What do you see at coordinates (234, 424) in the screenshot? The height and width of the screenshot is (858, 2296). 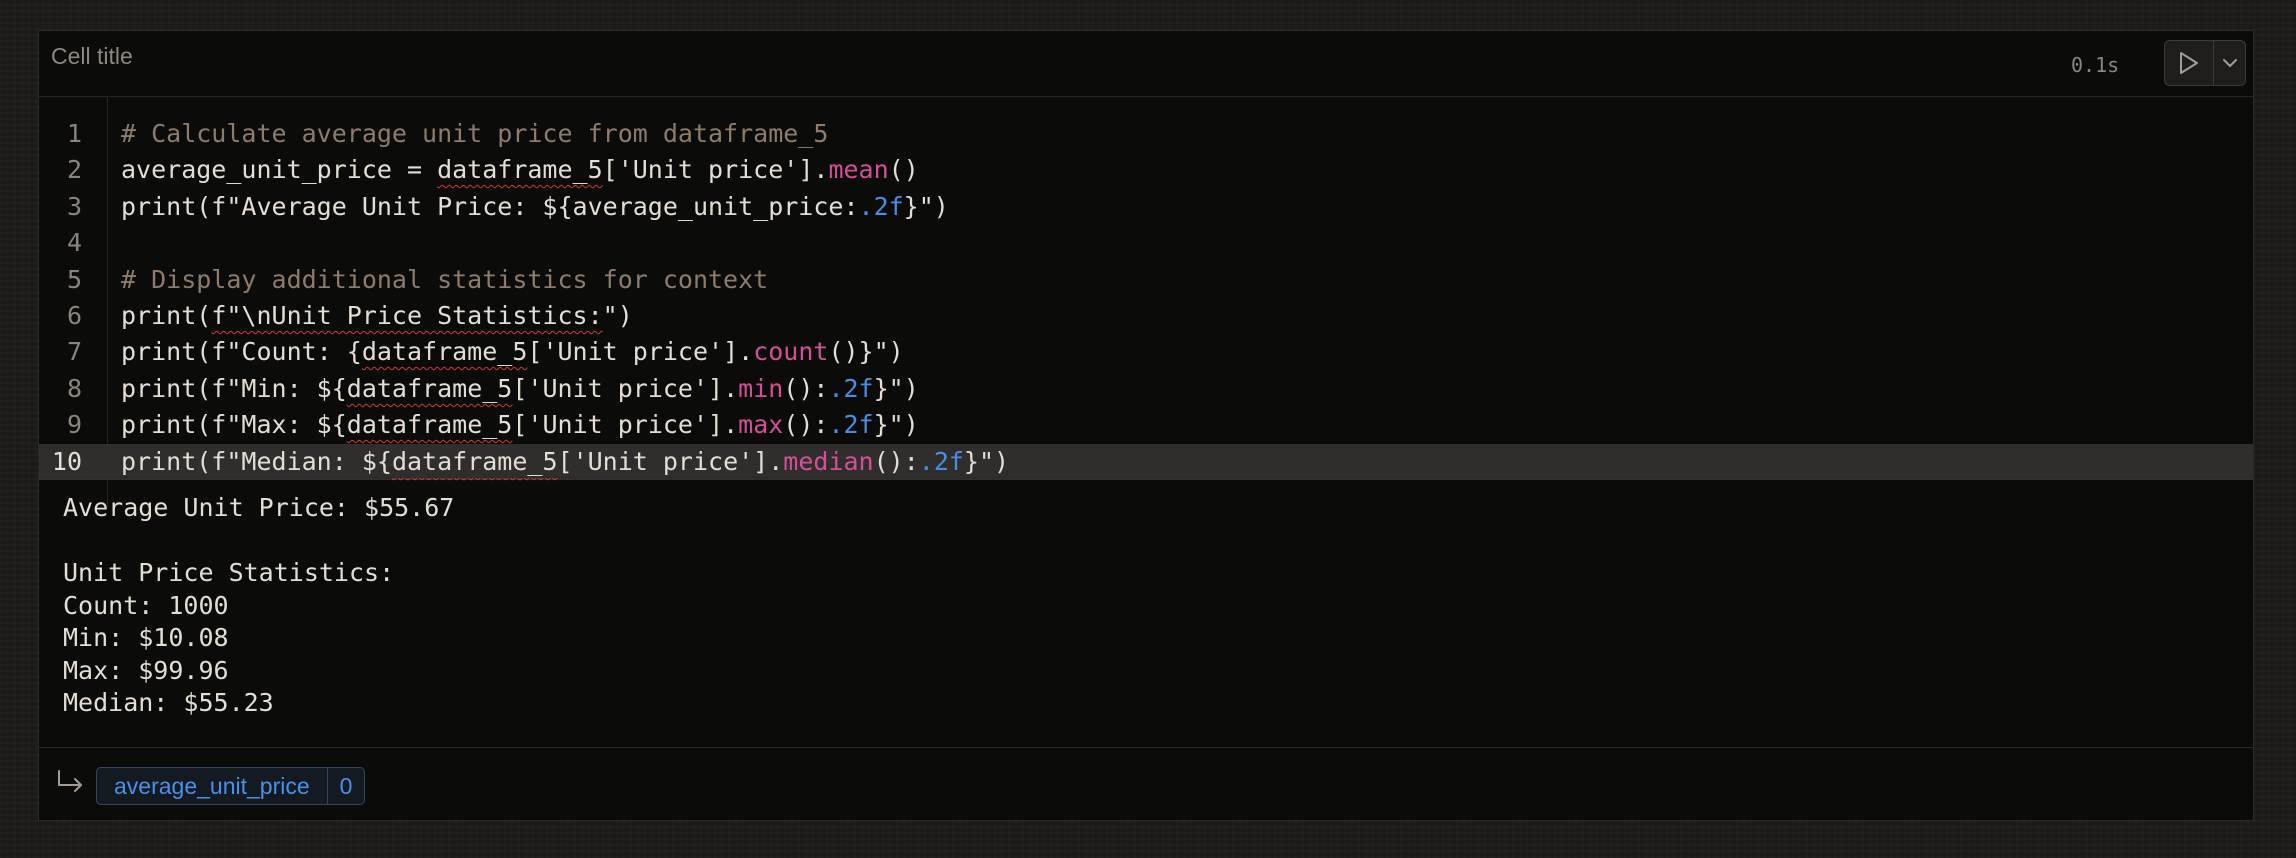 I see `code-token: print(f"Max: ${` at bounding box center [234, 424].